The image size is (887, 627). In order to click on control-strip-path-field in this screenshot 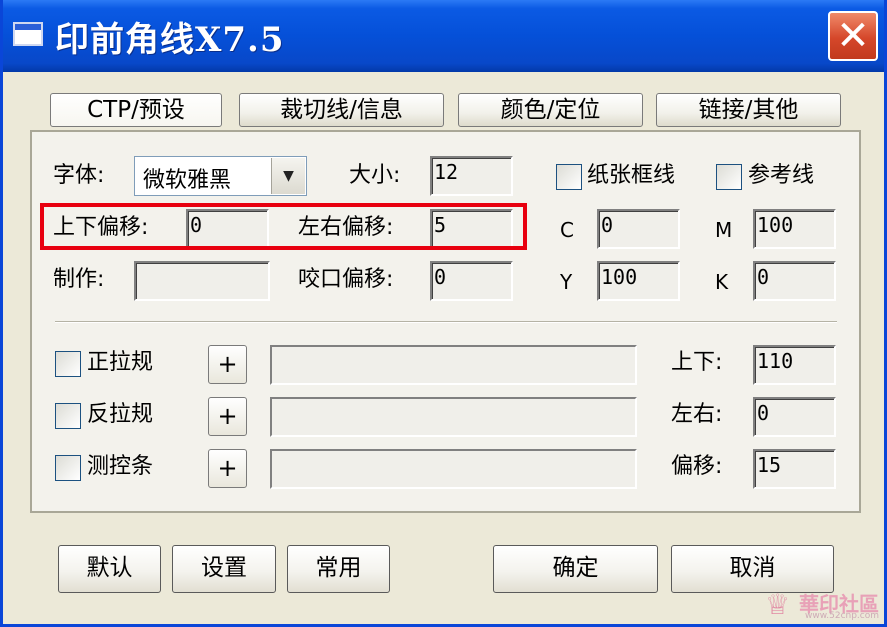, I will do `click(453, 469)`.